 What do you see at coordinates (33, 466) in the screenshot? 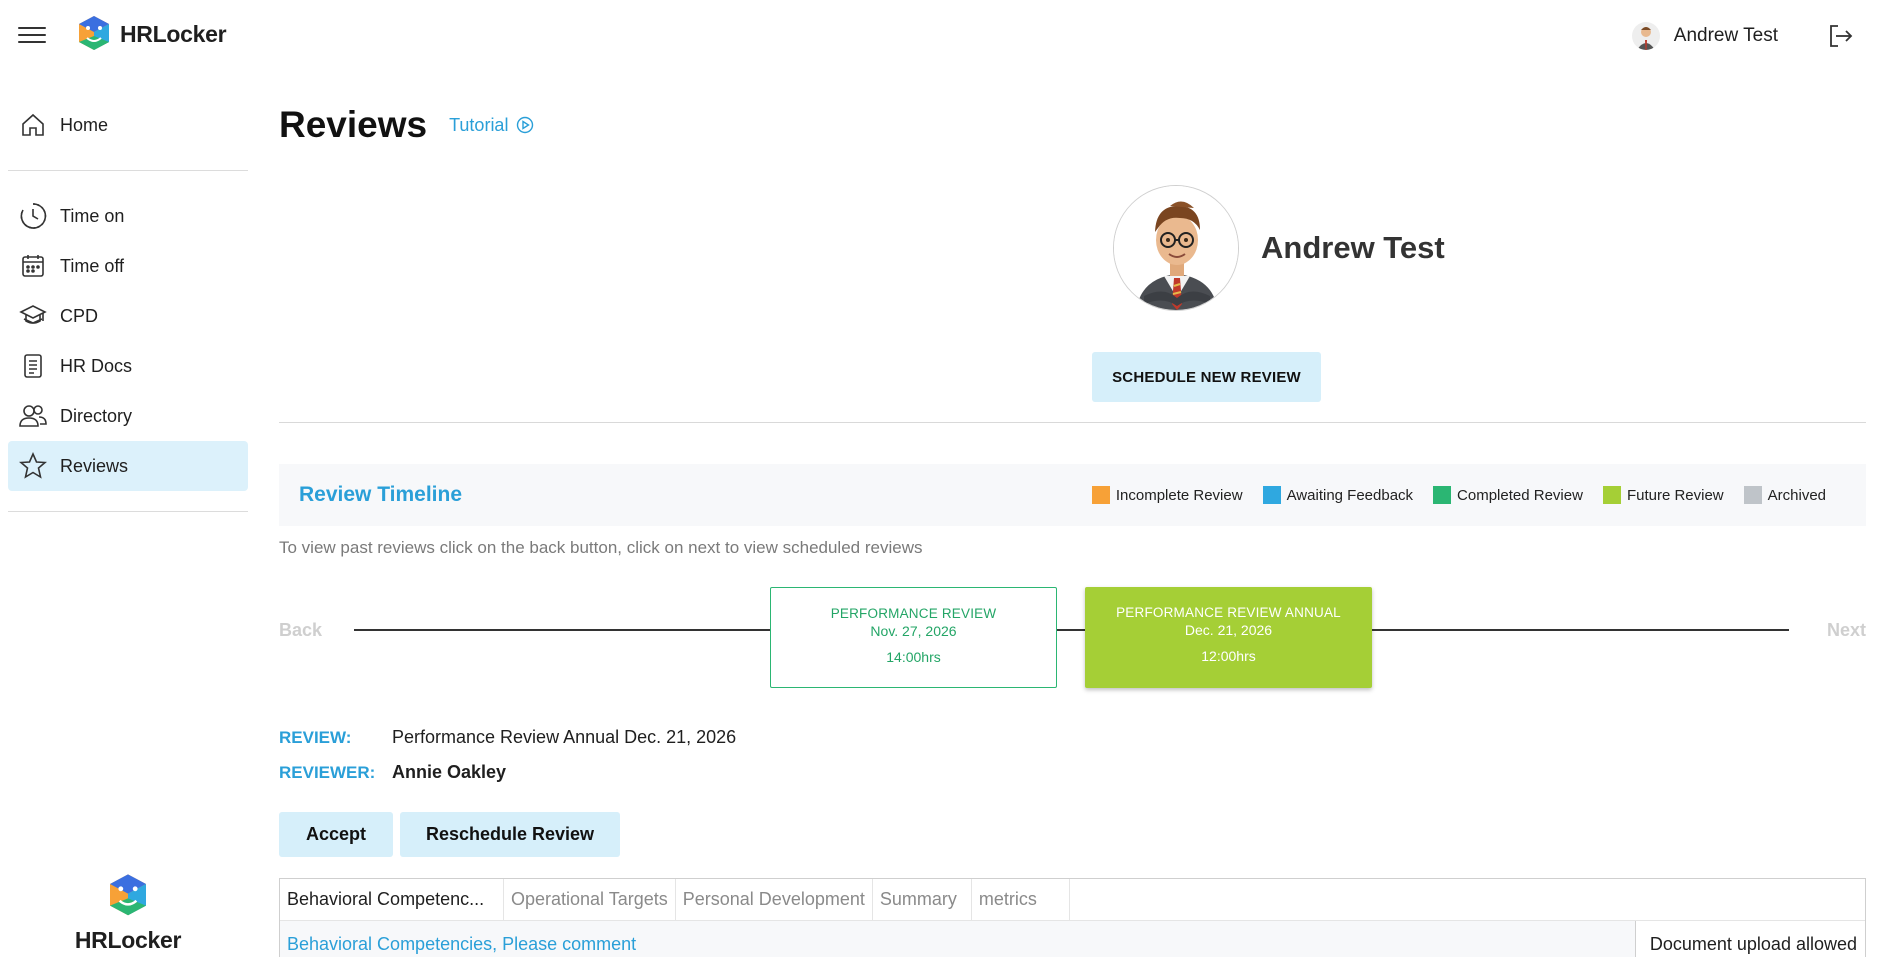
I see `star-icon` at bounding box center [33, 466].